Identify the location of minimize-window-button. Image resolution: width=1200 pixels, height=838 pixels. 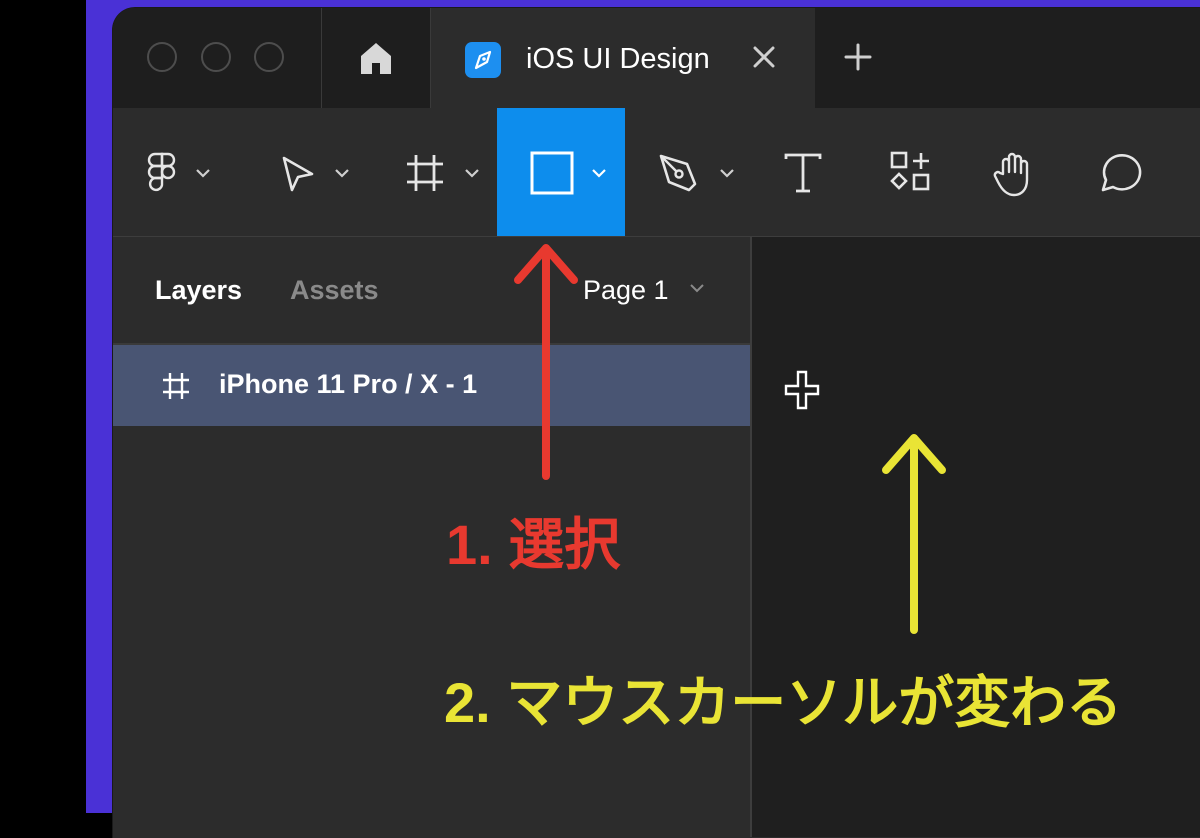
(216, 57).